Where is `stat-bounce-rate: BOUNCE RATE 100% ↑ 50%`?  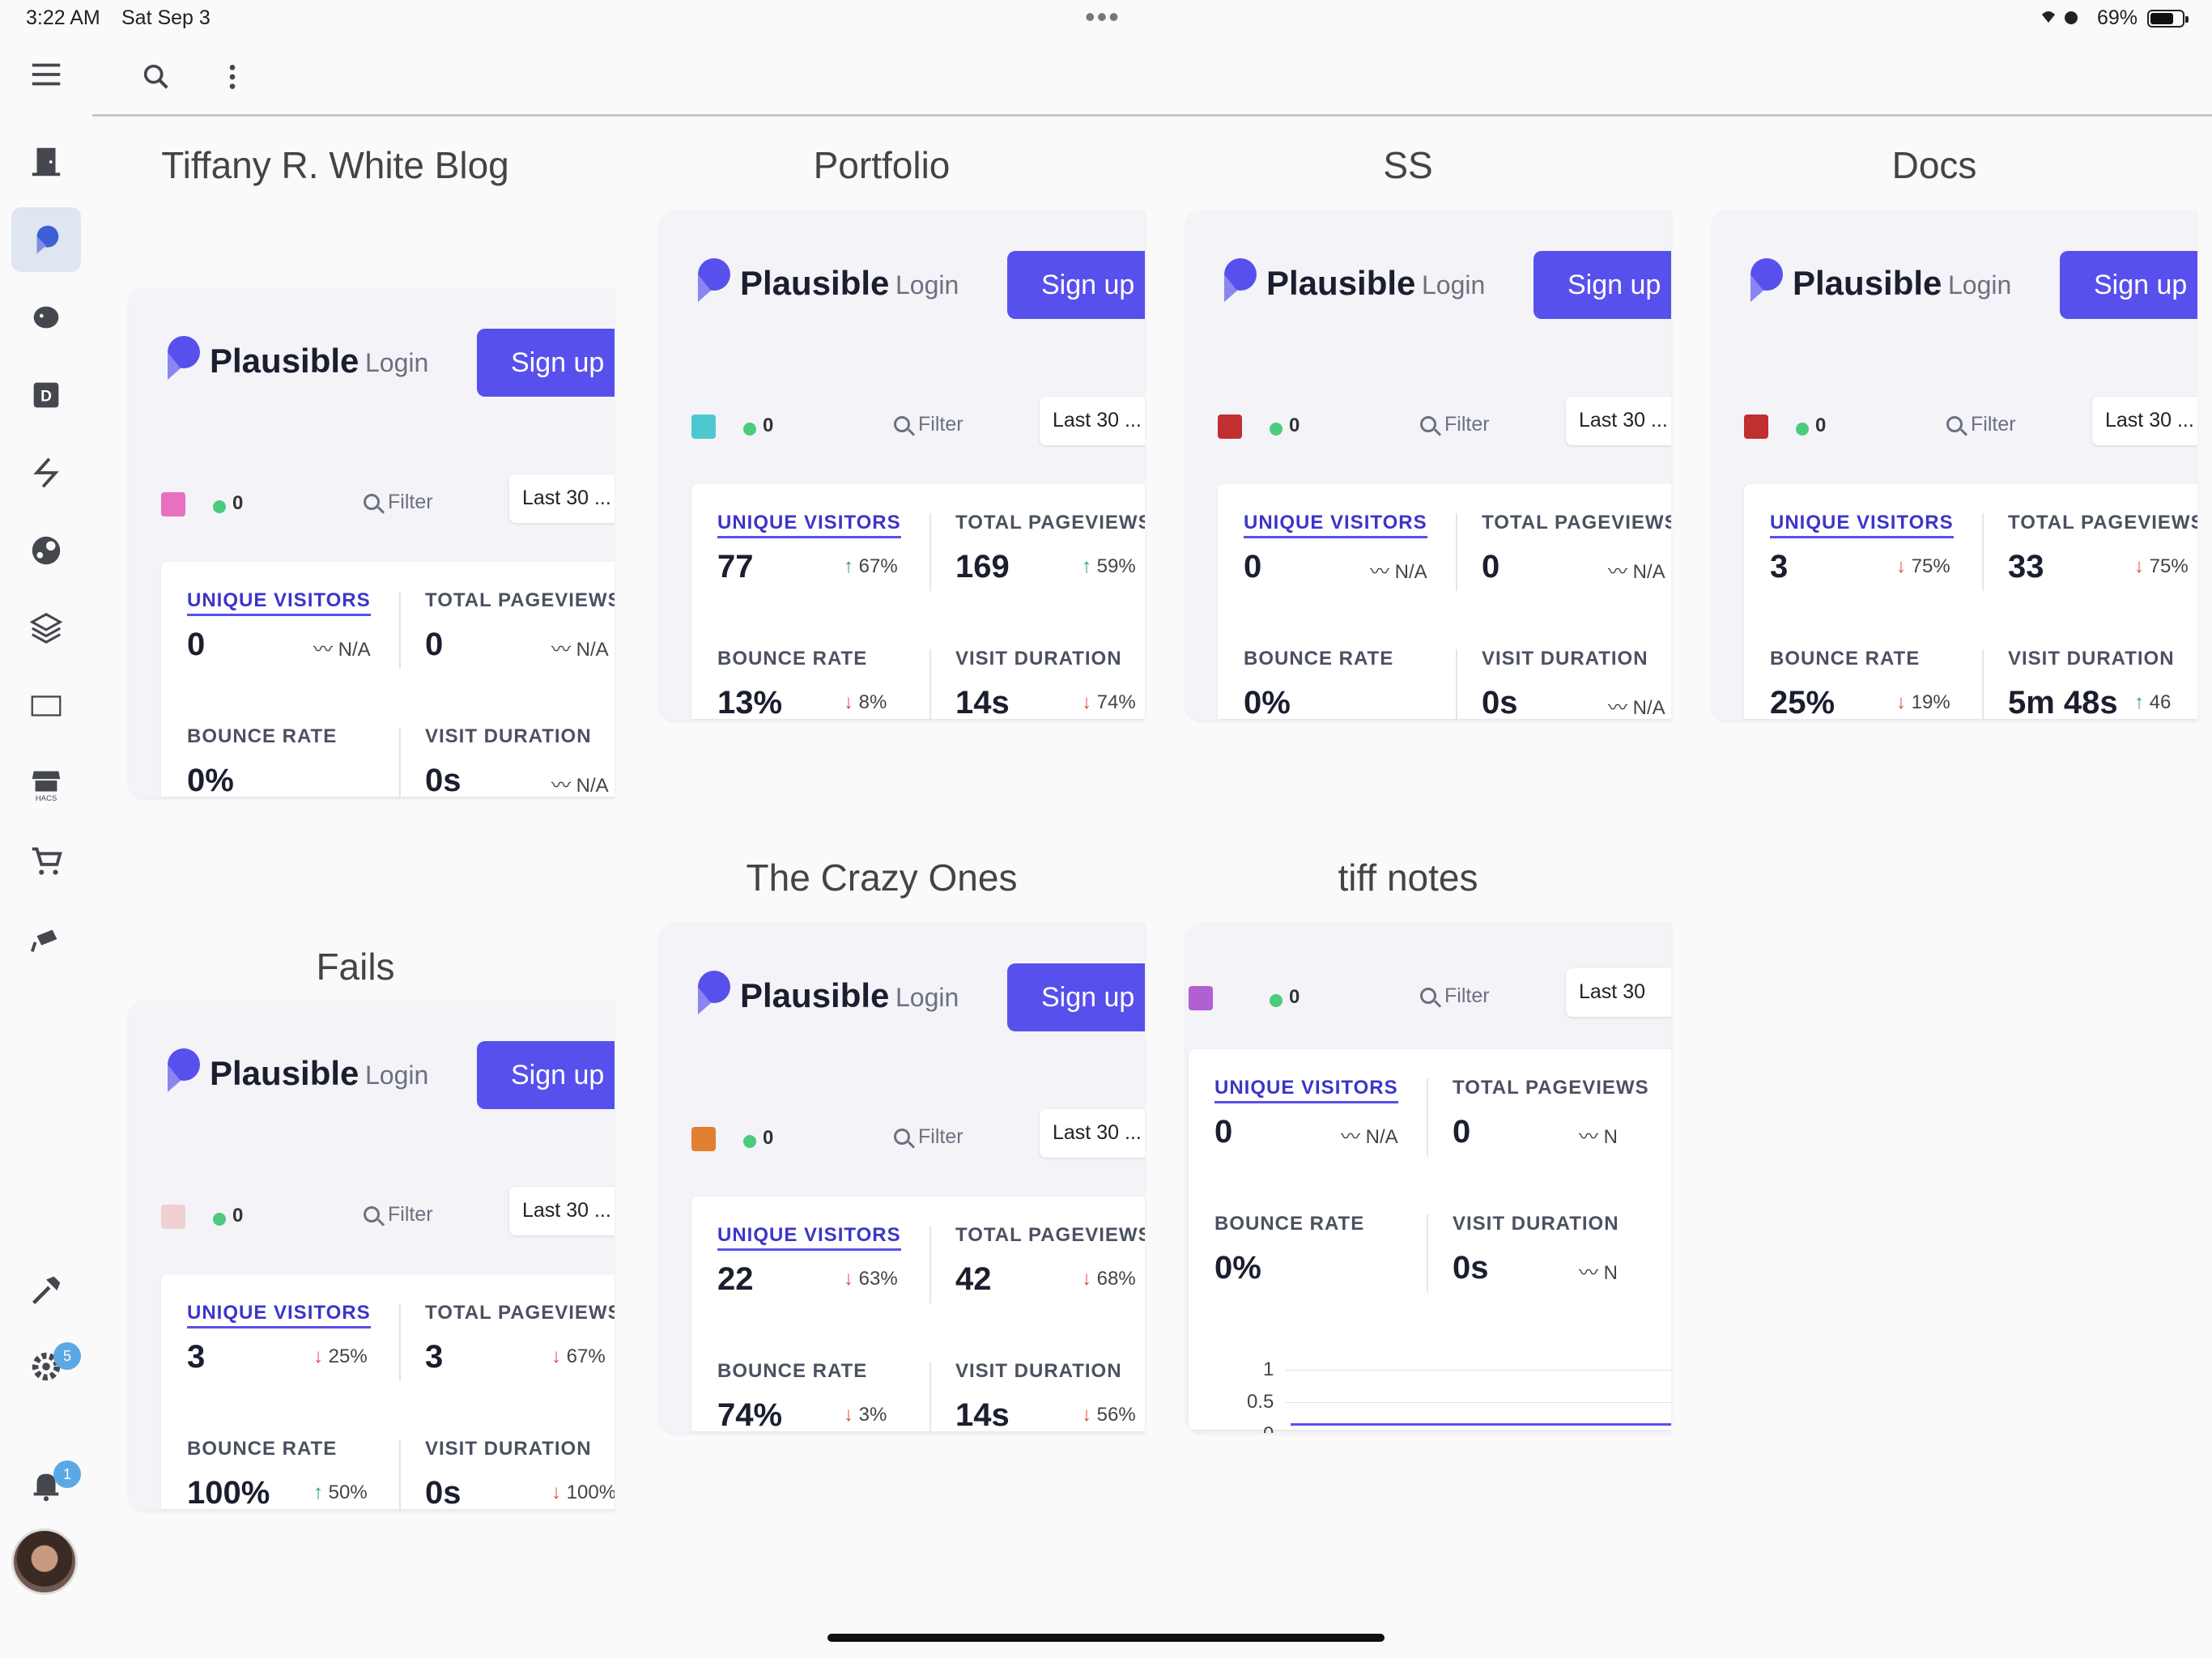 stat-bounce-rate: BOUNCE RATE 100% ↑ 50% is located at coordinates (278, 1460).